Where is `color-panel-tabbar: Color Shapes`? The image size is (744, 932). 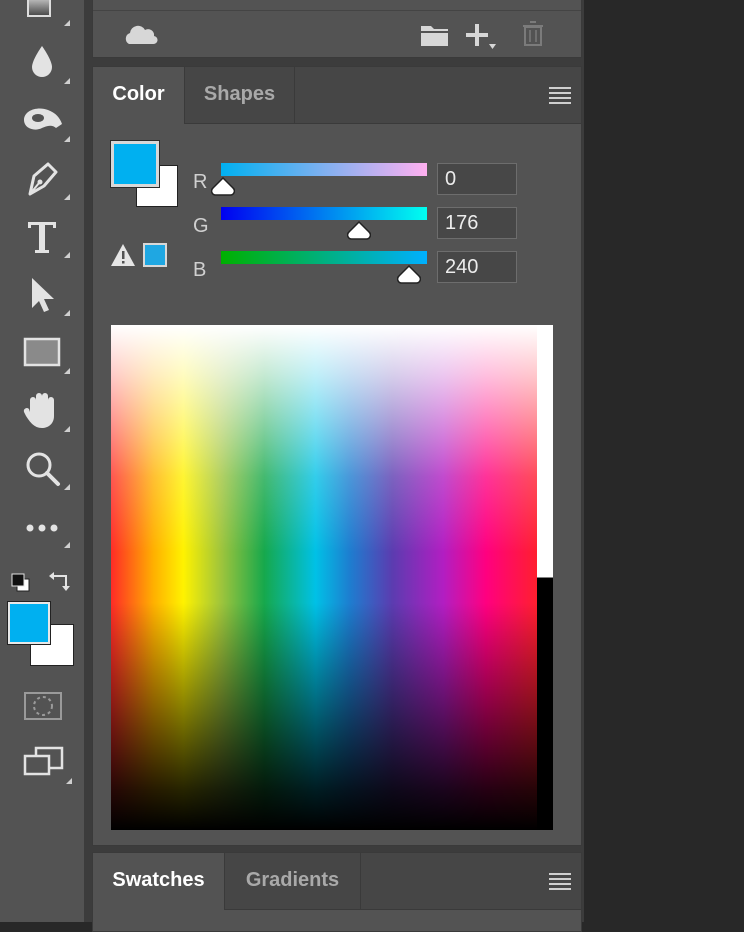
color-panel-tabbar: Color Shapes is located at coordinates (337, 95).